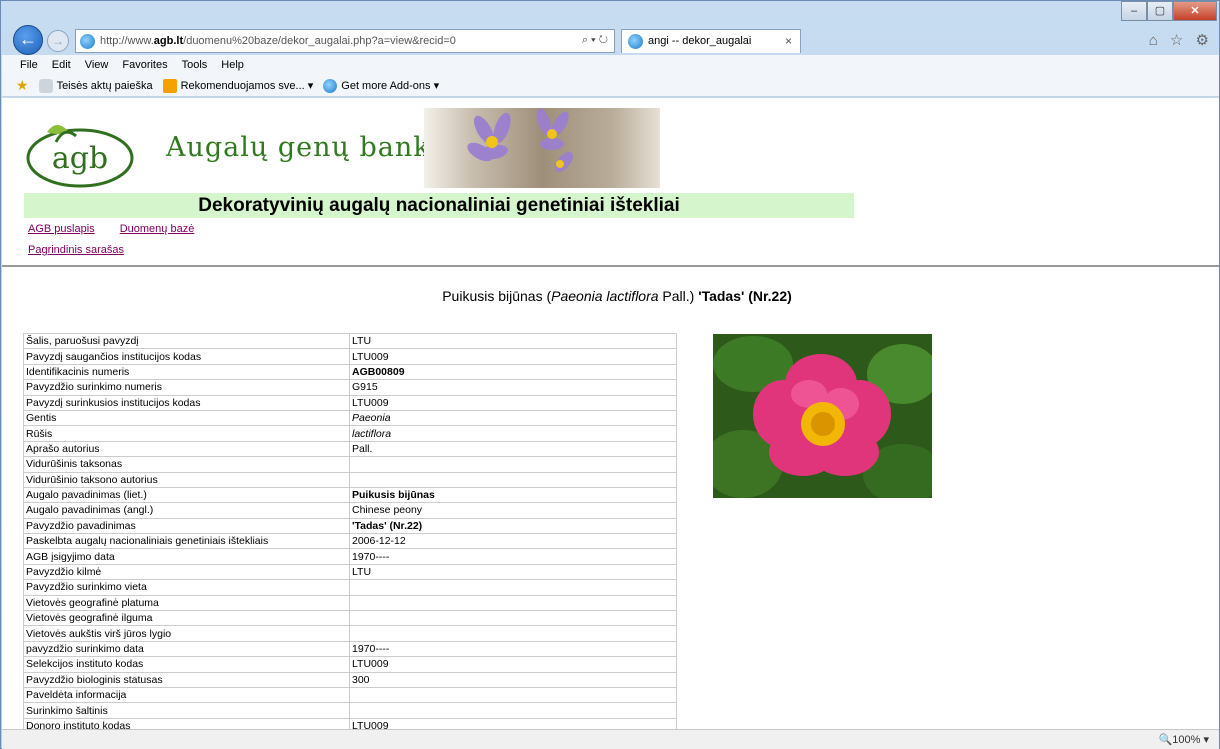 Image resolution: width=1220 pixels, height=749 pixels. I want to click on close-window-button: ✕, so click(1195, 11).